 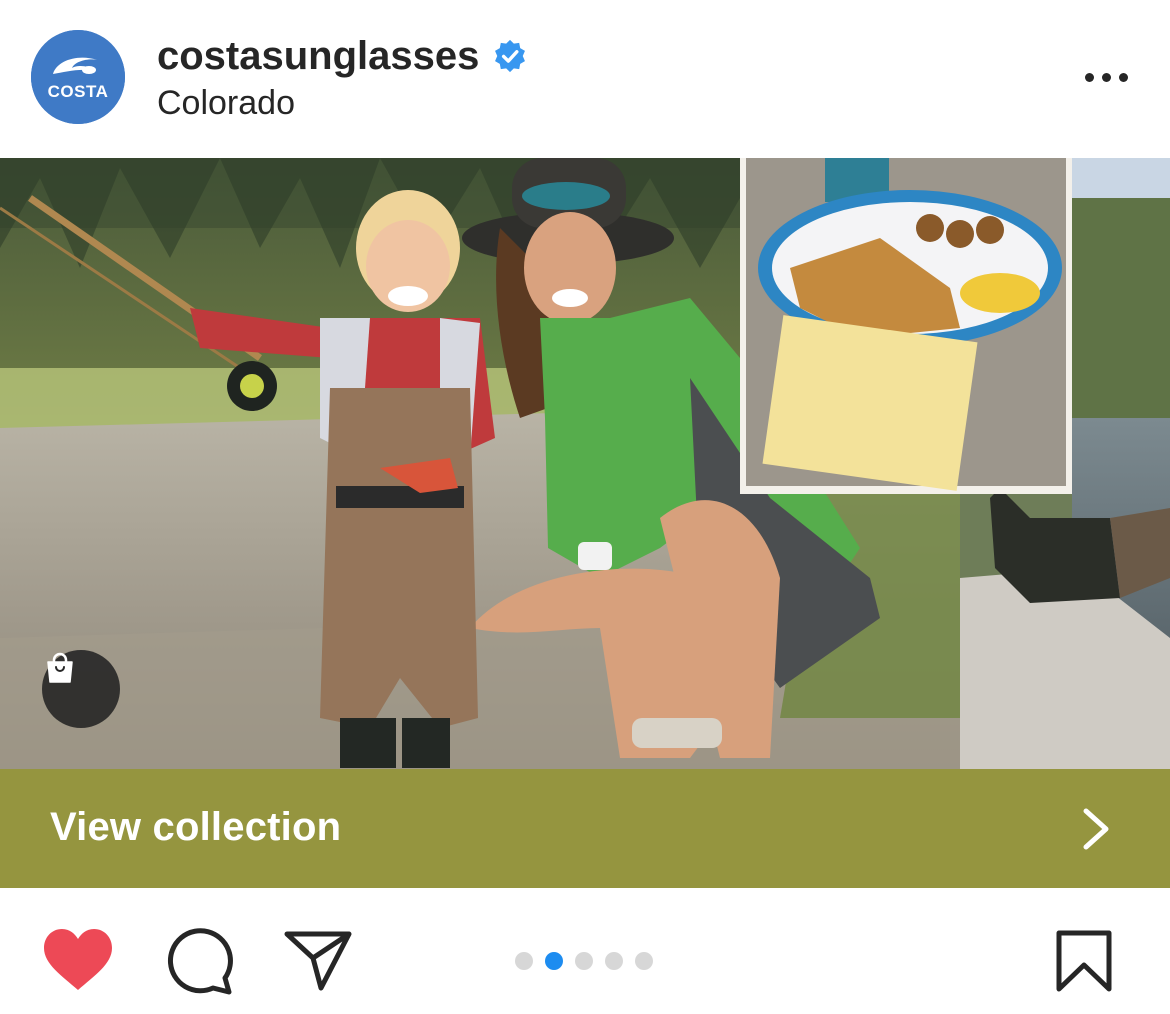 What do you see at coordinates (81, 689) in the screenshot?
I see `shopping-bag-button` at bounding box center [81, 689].